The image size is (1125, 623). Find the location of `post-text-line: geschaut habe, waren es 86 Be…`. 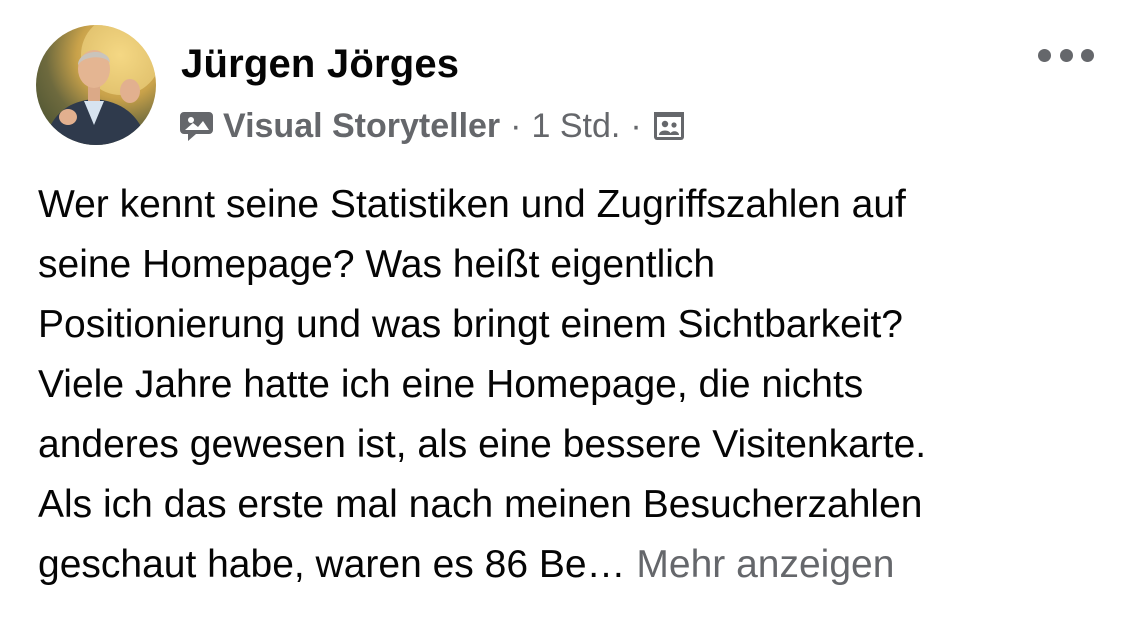

post-text-line: geschaut habe, waren es 86 Be… is located at coordinates (332, 564).